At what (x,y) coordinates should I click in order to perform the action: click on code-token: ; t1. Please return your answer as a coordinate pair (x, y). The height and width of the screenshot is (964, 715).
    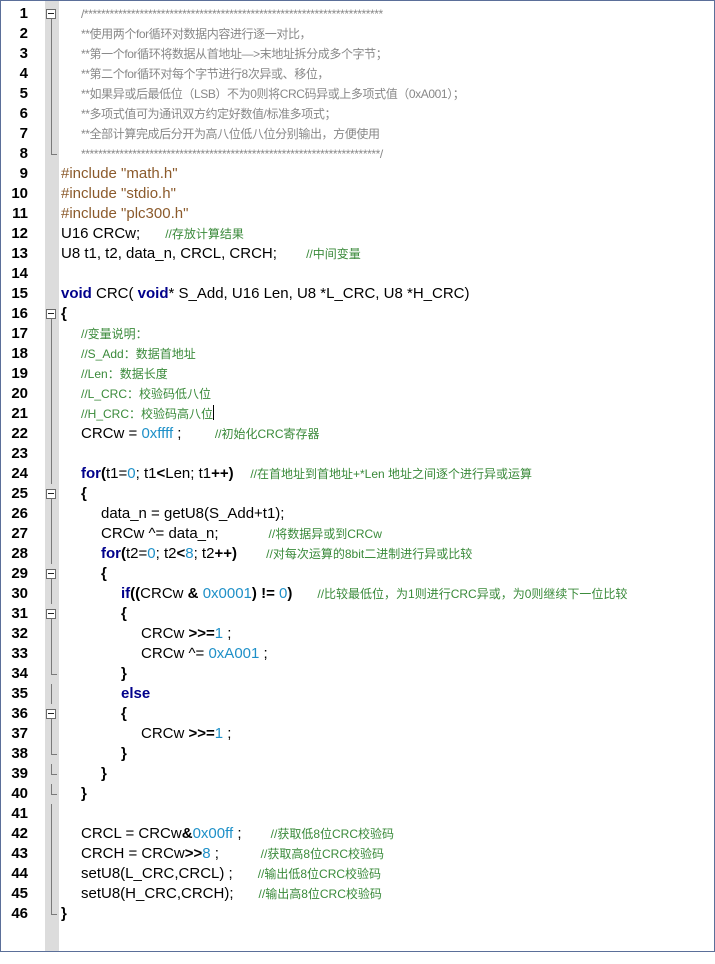
    Looking at the image, I should click on (146, 473).